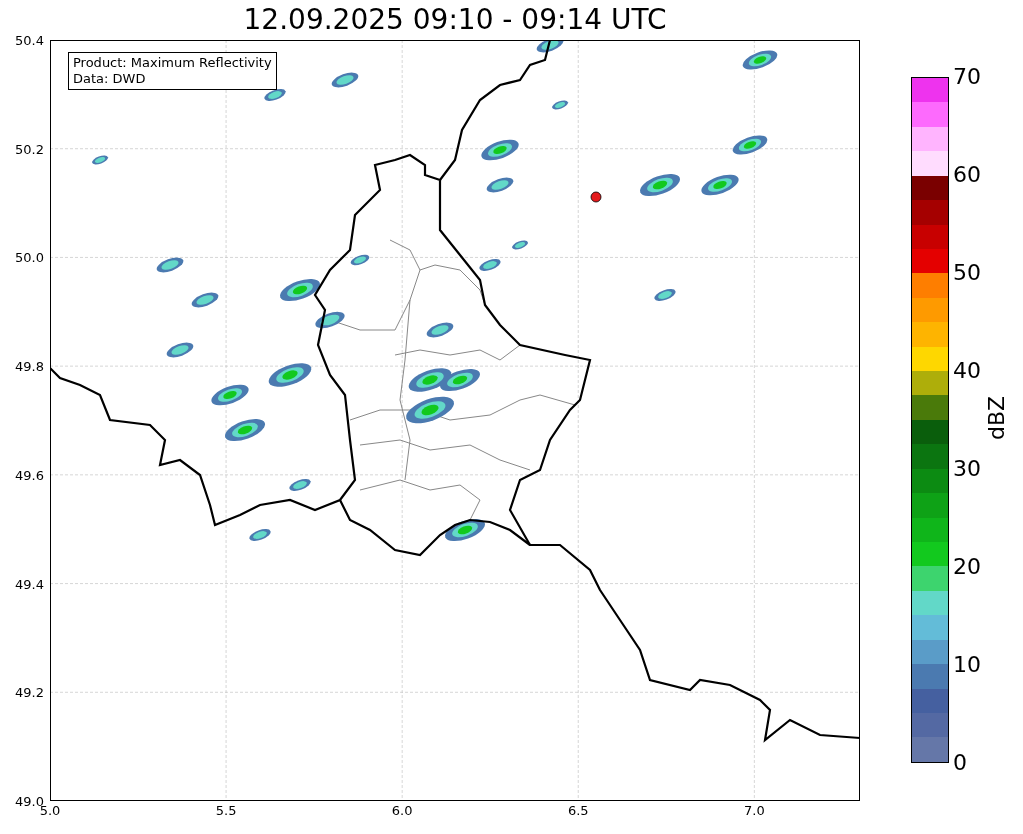 This screenshot has height=834, width=1023. I want to click on legend-text: Product: Maximum Reflectivity, so click(172, 63).